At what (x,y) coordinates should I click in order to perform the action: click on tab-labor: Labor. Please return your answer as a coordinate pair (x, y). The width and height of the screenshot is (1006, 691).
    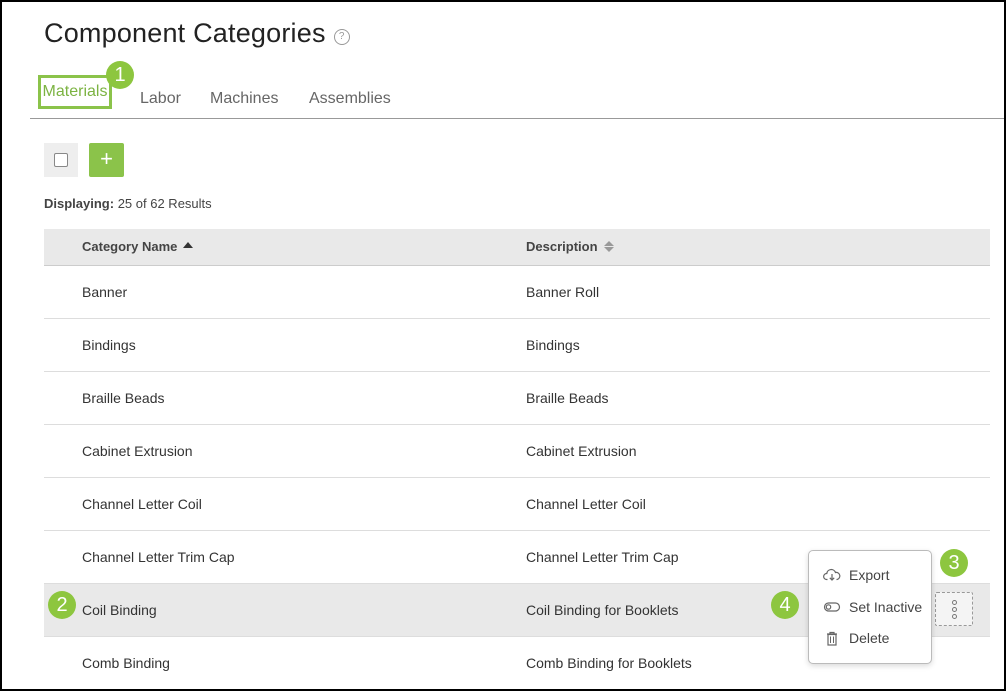
    Looking at the image, I should click on (160, 99).